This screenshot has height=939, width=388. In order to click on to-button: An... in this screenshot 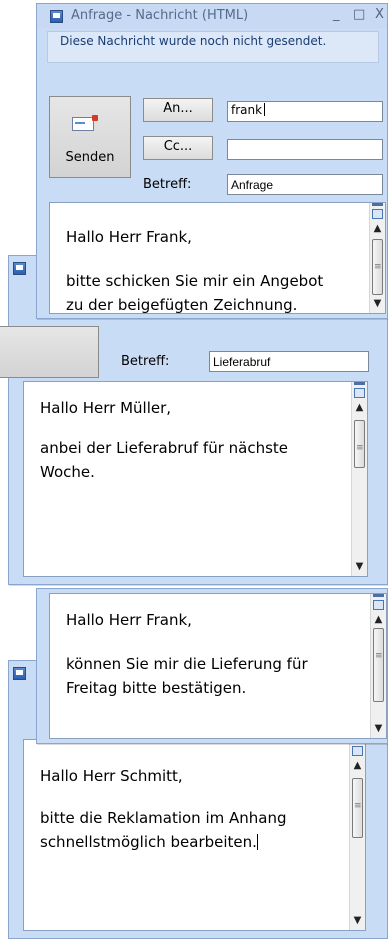, I will do `click(178, 110)`.